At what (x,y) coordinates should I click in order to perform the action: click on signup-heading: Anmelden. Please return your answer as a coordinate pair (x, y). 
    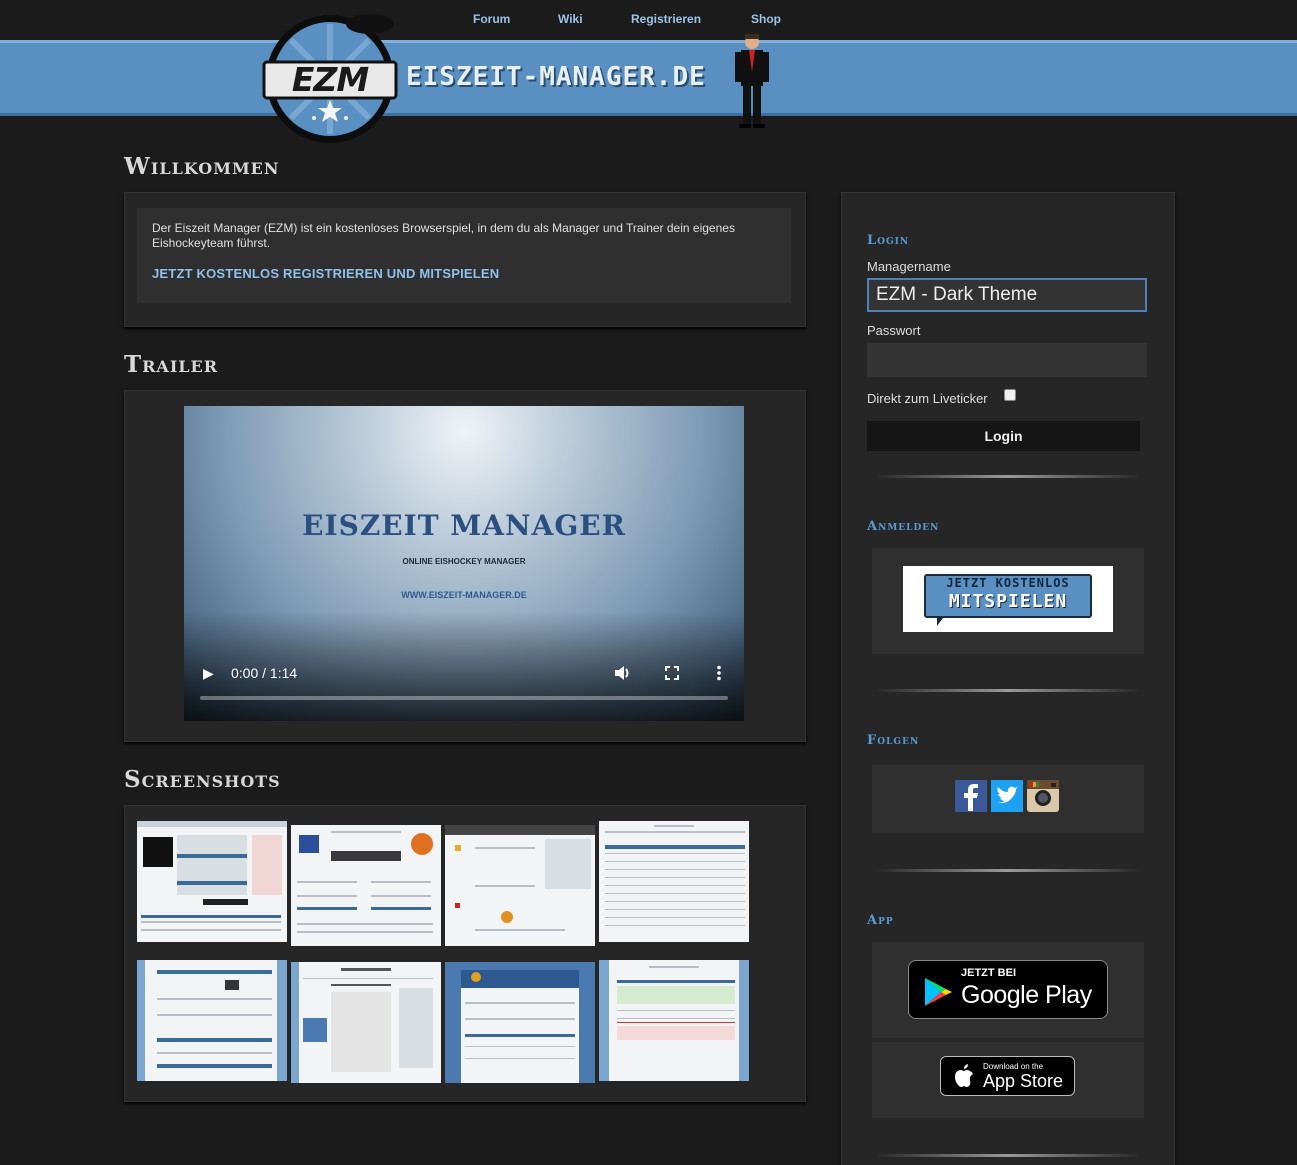
    Looking at the image, I should click on (903, 526).